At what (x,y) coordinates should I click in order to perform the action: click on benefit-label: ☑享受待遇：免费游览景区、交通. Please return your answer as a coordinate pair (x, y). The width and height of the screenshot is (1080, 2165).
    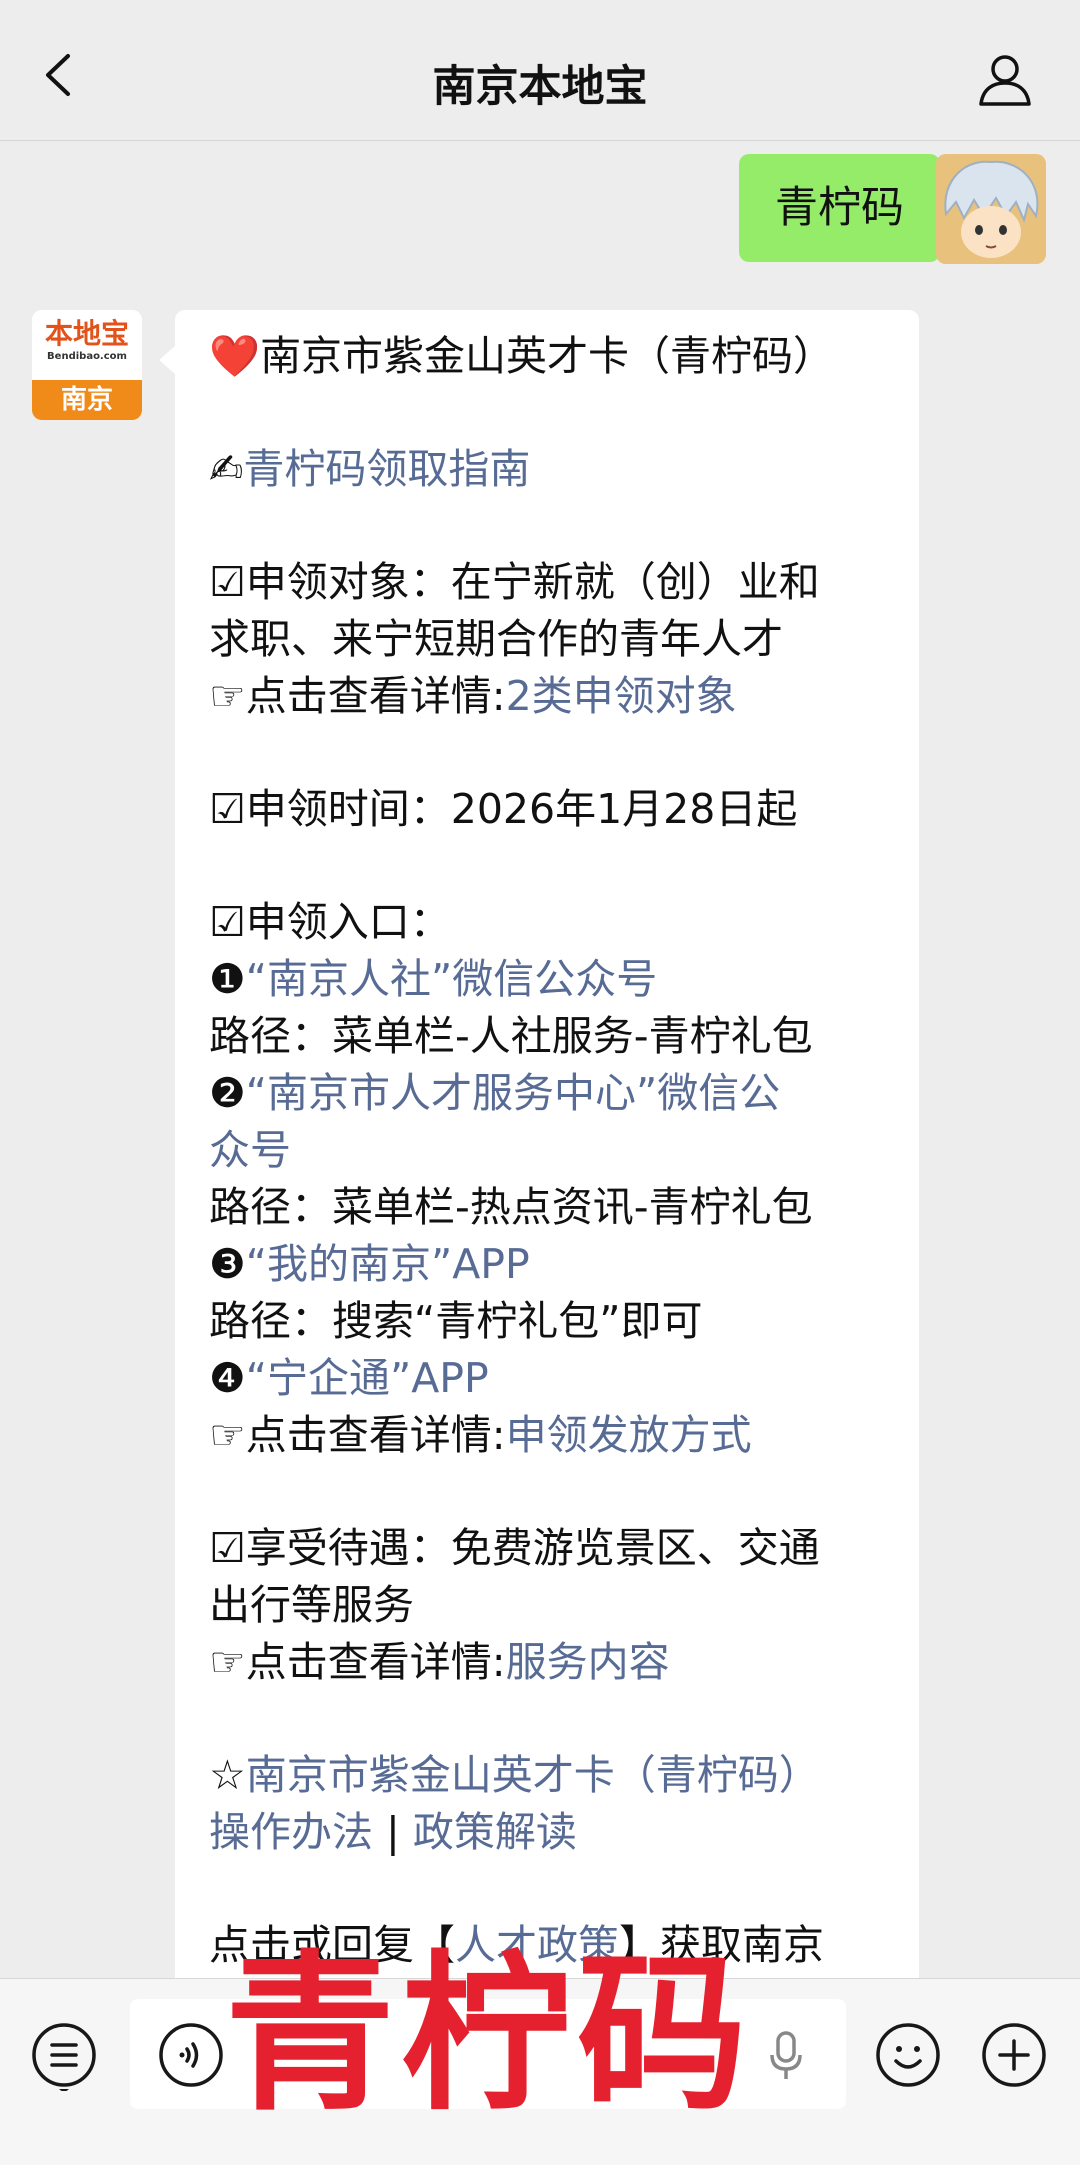
    Looking at the image, I should click on (514, 1548).